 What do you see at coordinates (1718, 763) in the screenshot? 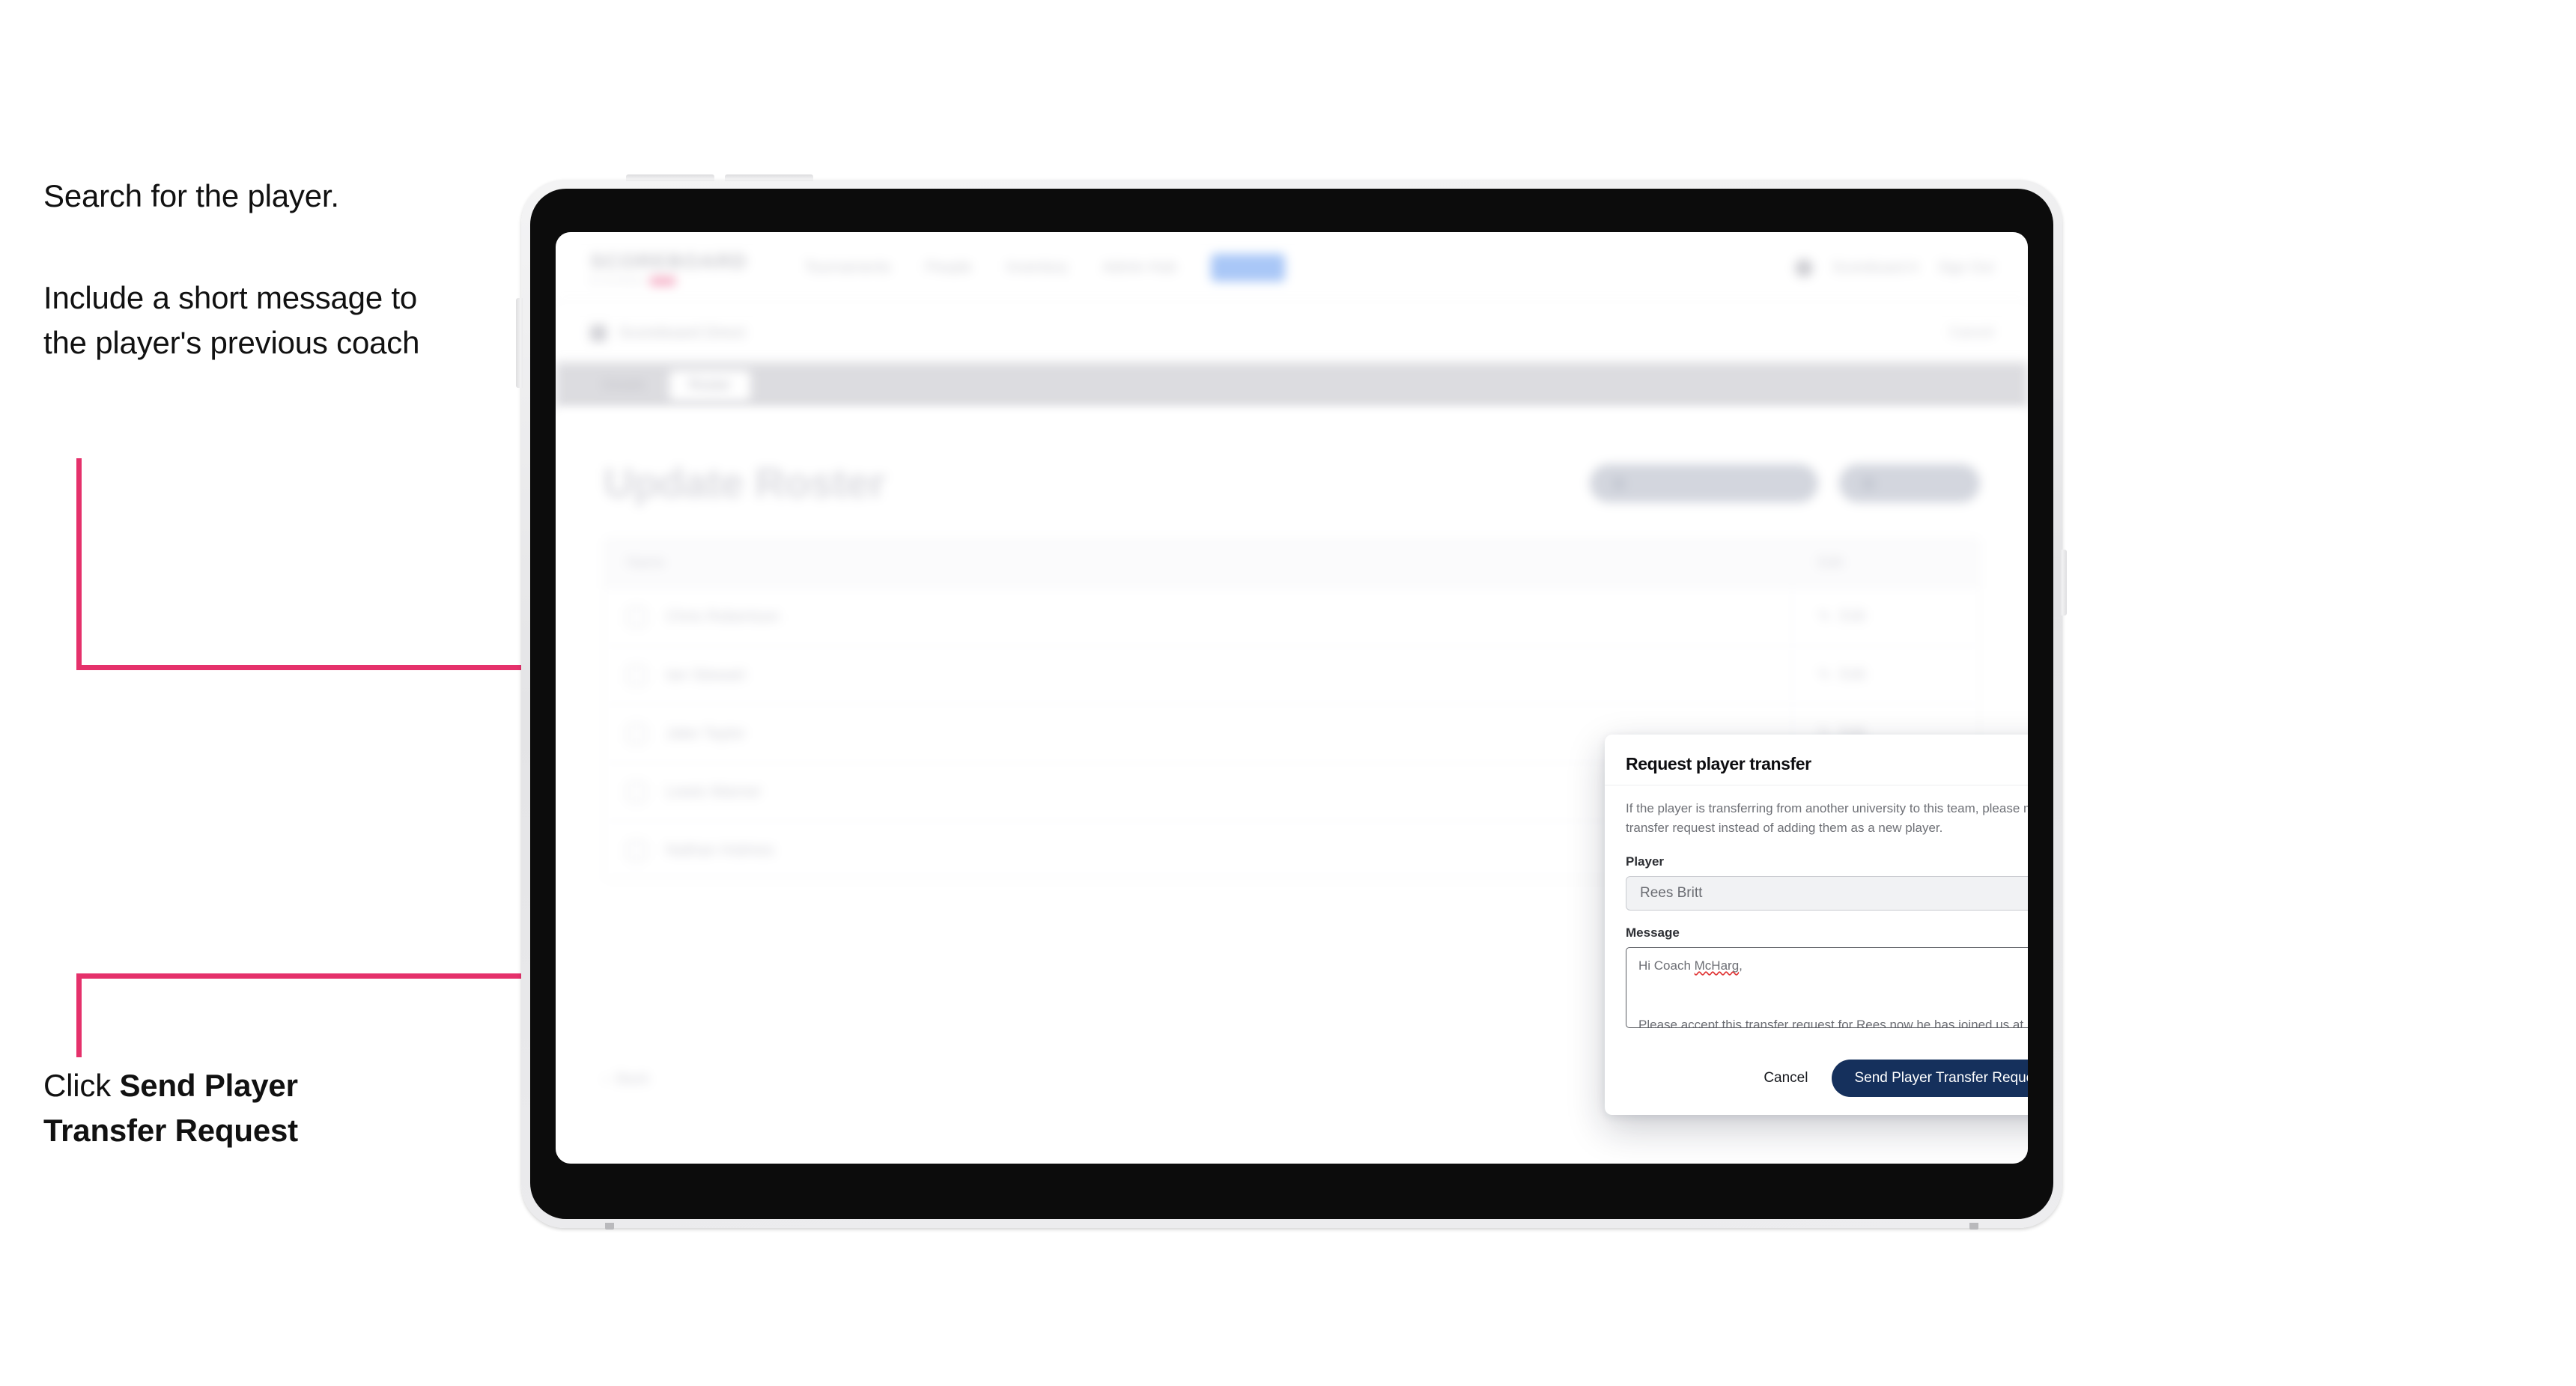
I see `dialog-title: Request player transfer` at bounding box center [1718, 763].